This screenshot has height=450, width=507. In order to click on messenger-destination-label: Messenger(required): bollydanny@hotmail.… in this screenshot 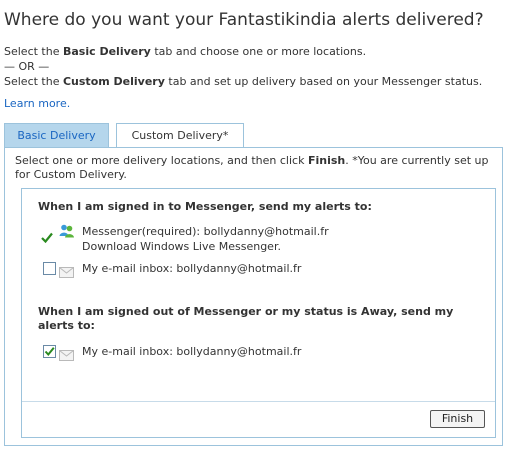, I will do `click(205, 231)`.